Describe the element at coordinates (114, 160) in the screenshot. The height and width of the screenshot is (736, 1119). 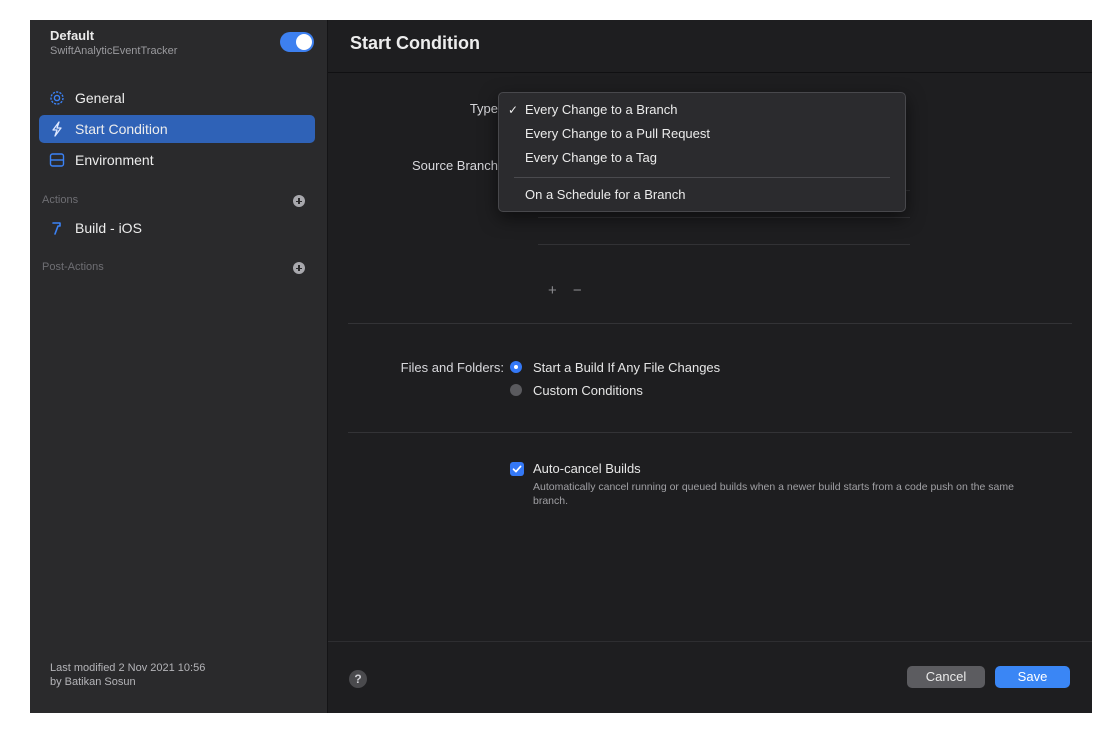
I see `sidebar-item-label: Environment` at that location.